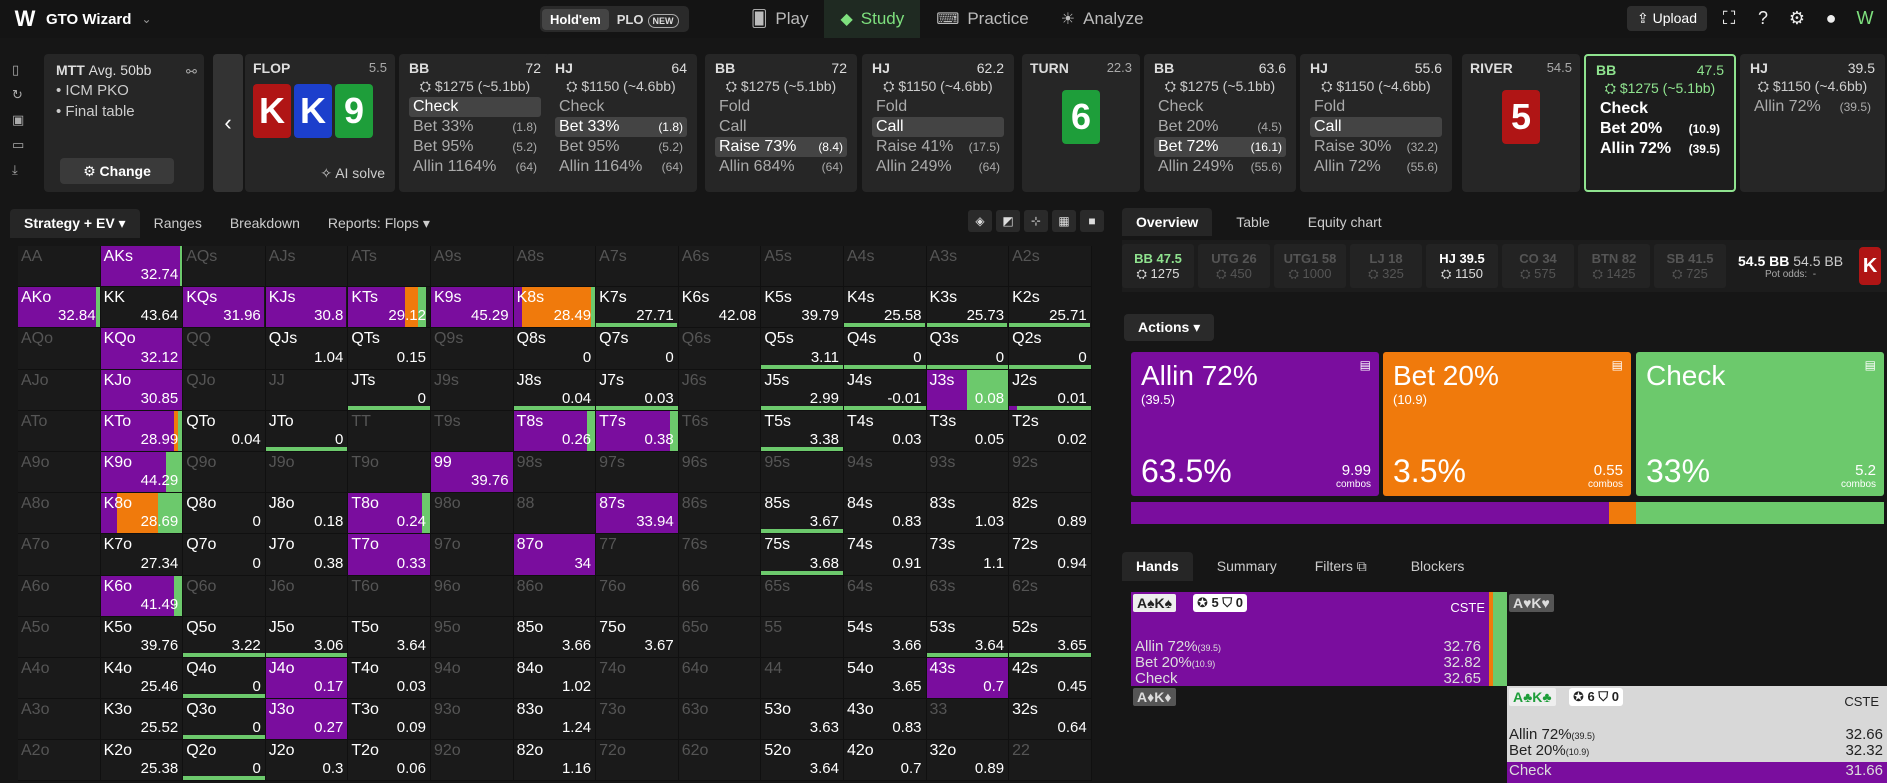  What do you see at coordinates (1050, 761) in the screenshot?
I see `hand-cell: 22` at bounding box center [1050, 761].